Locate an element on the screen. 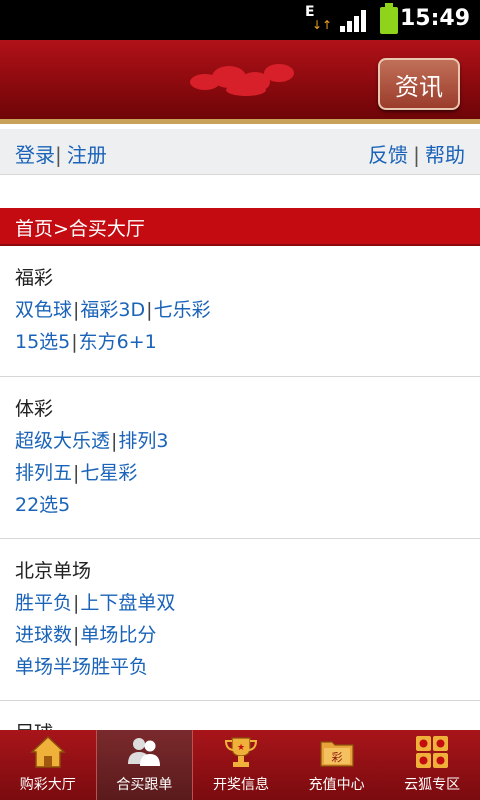 Image resolution: width=480 pixels, height=800 pixels. game-link-pailie5: 排列五 is located at coordinates (43, 473).